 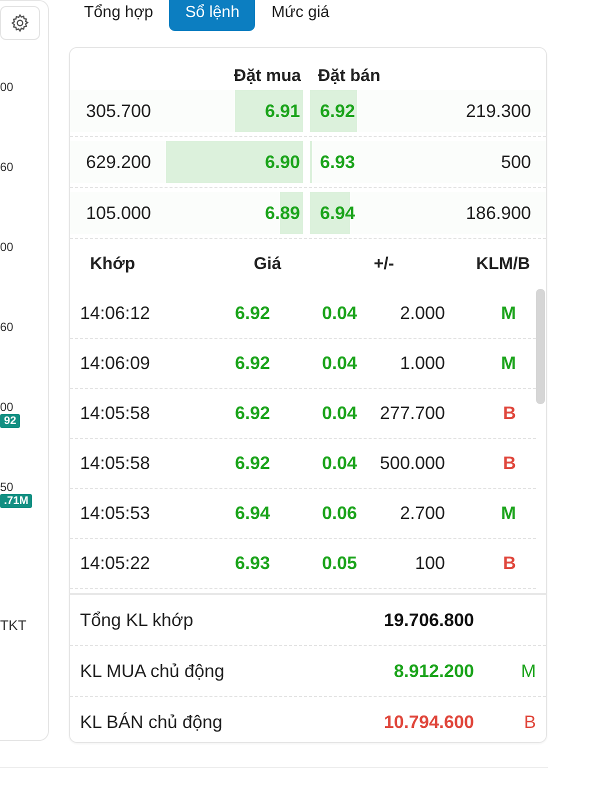 I want to click on bid-volume: 305.700, so click(x=119, y=111).